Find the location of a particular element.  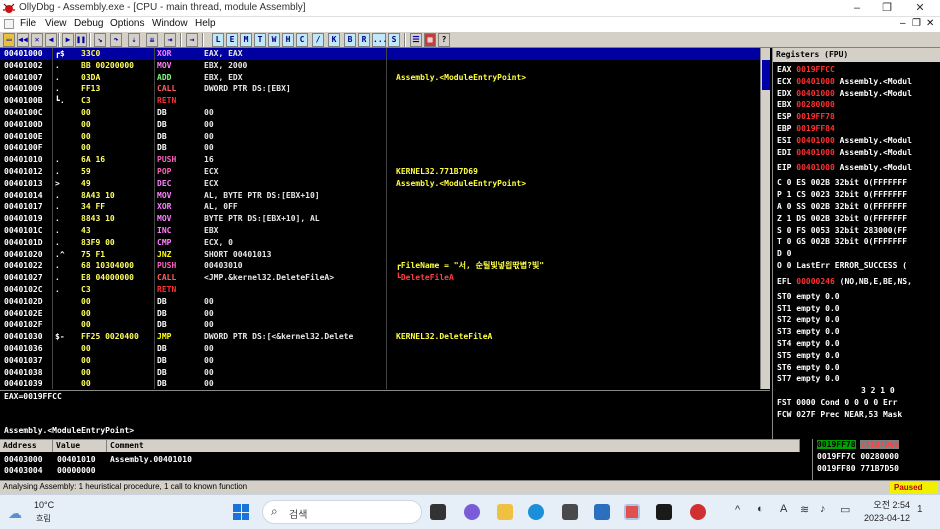

appearance-icon: ▦ is located at coordinates (430, 40).